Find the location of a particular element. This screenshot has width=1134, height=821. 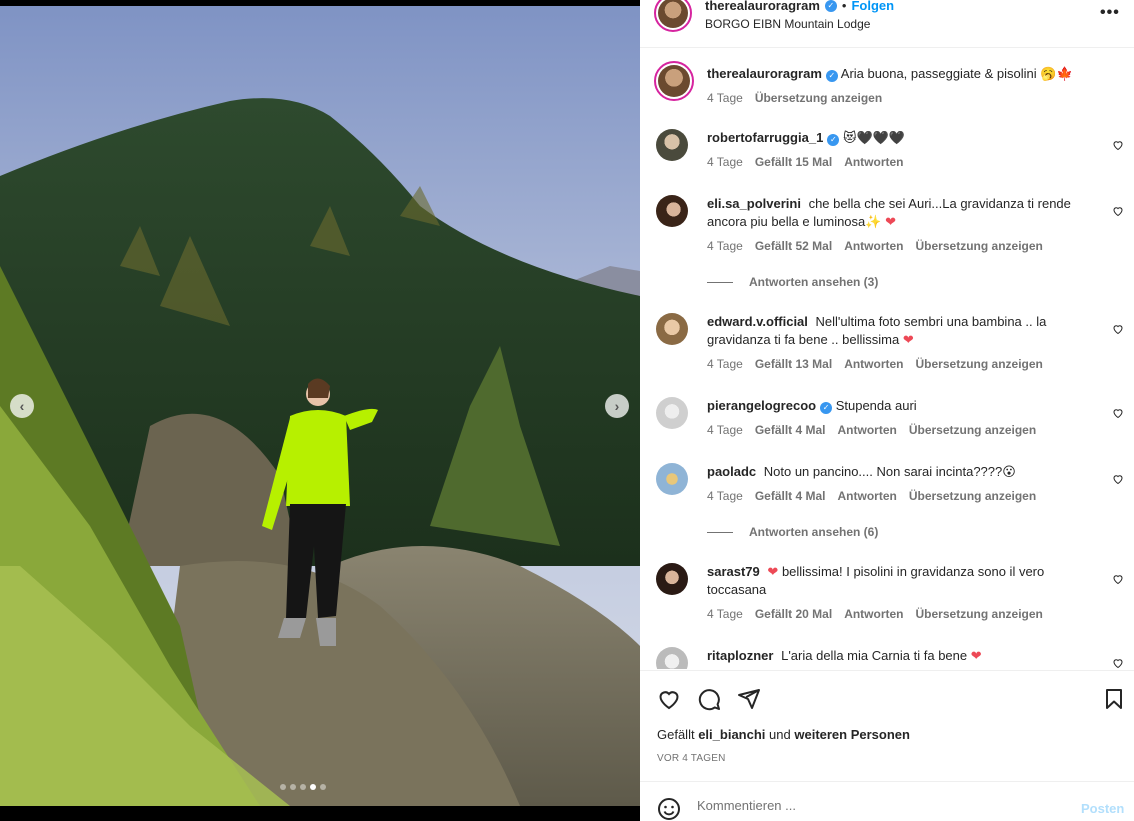

comment-username: paoladc is located at coordinates (731, 471).